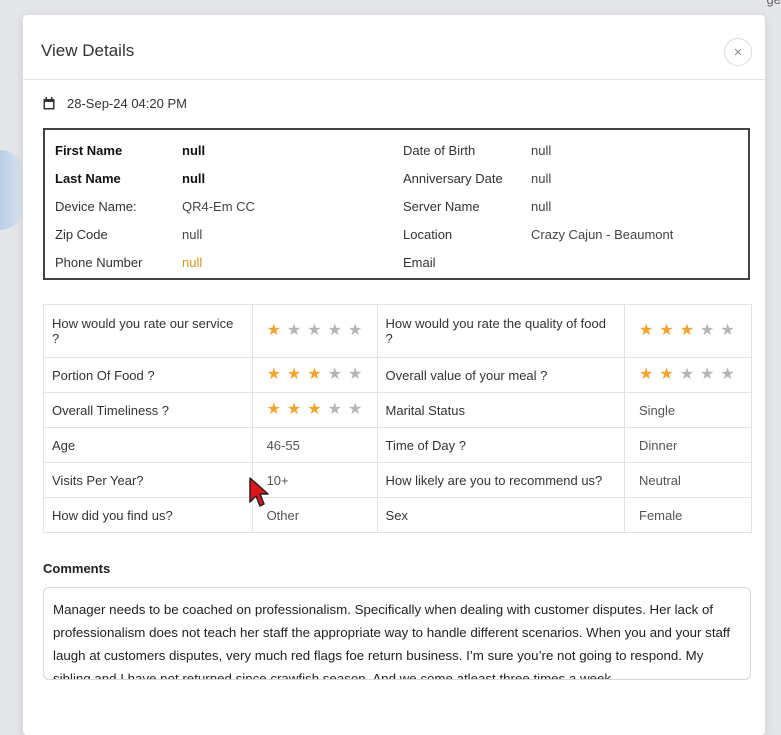 The height and width of the screenshot is (735, 781). I want to click on table-row: Age 46-55 Time of Day ? Dinner, so click(397, 445).